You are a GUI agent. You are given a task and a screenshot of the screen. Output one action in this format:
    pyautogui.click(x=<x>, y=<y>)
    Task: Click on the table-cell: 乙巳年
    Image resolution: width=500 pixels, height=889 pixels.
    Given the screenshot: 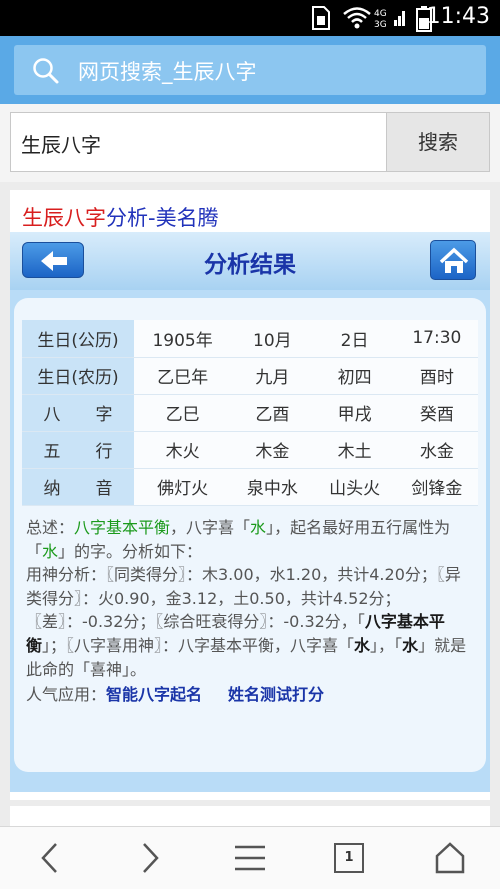 What is the action you would take?
    pyautogui.click(x=183, y=376)
    